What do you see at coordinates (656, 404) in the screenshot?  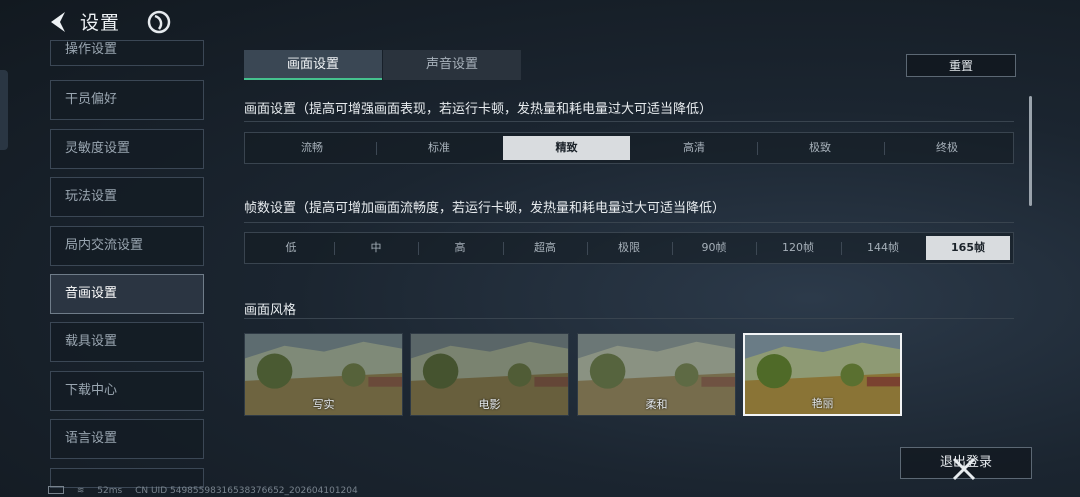 I see `style-label: 柔和` at bounding box center [656, 404].